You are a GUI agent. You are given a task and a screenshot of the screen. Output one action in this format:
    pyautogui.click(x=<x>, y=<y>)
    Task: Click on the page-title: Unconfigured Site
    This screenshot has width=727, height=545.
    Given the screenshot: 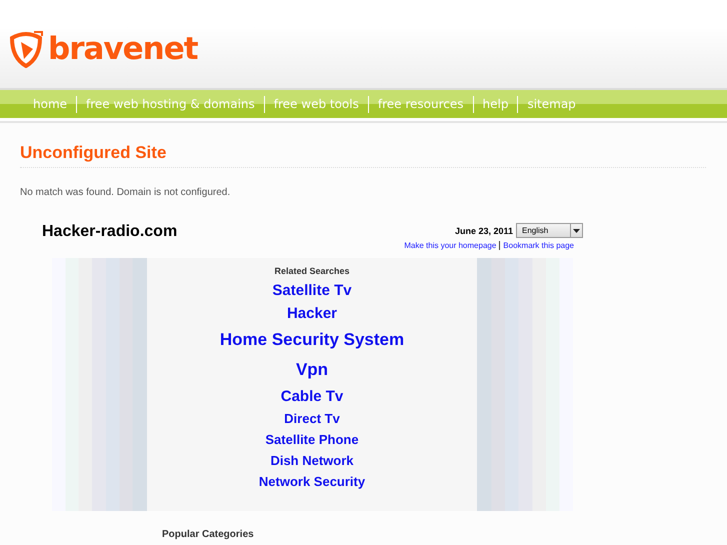 What is the action you would take?
    pyautogui.click(x=363, y=155)
    